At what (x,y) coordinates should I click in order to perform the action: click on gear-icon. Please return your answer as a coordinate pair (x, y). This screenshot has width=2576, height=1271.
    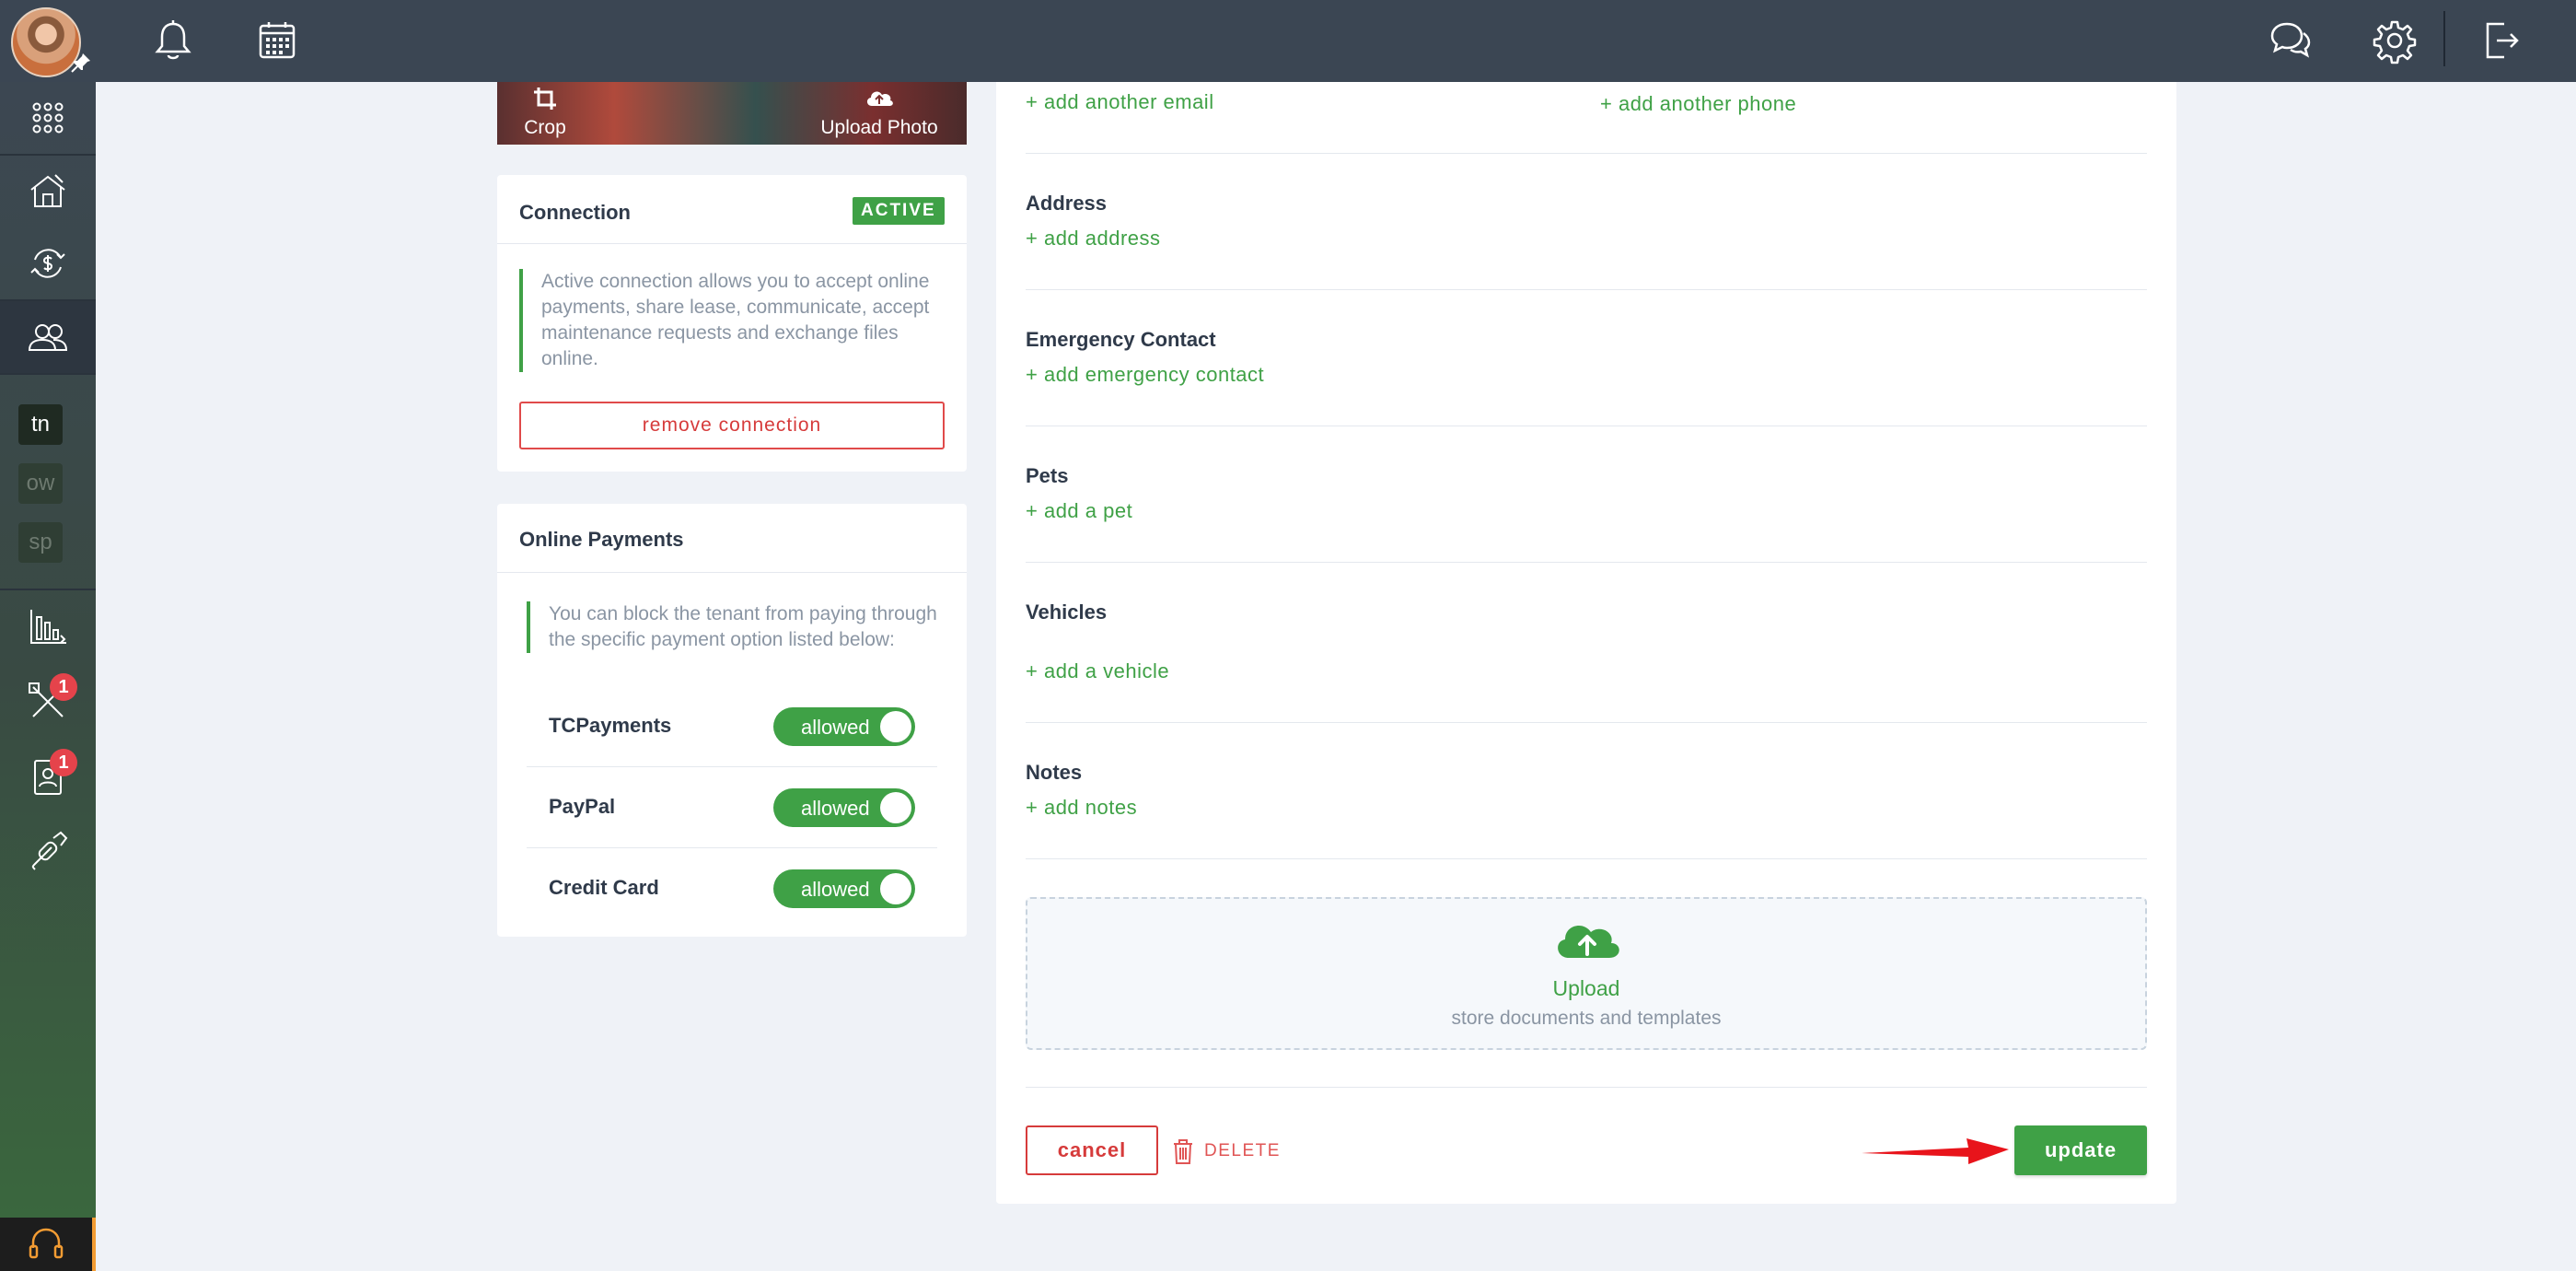
    Looking at the image, I should click on (2395, 40).